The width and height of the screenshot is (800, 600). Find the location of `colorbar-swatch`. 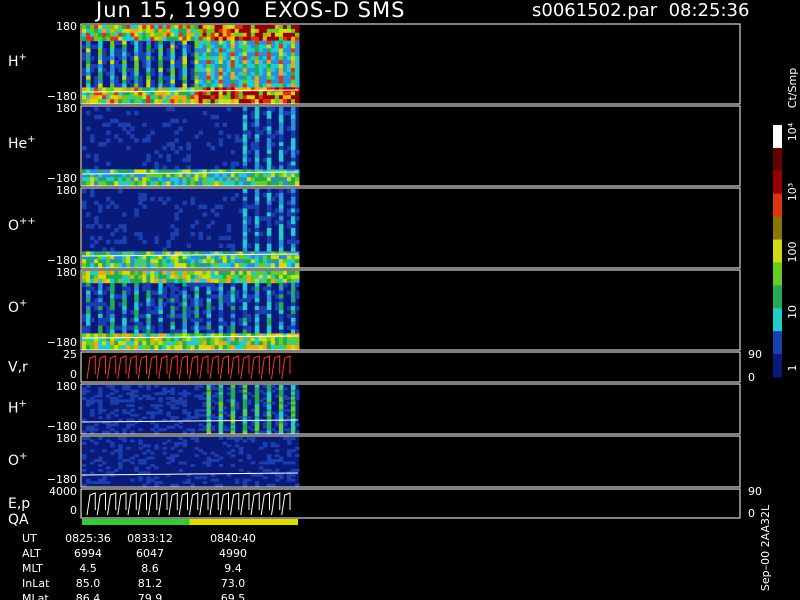

colorbar-swatch is located at coordinates (777, 274).